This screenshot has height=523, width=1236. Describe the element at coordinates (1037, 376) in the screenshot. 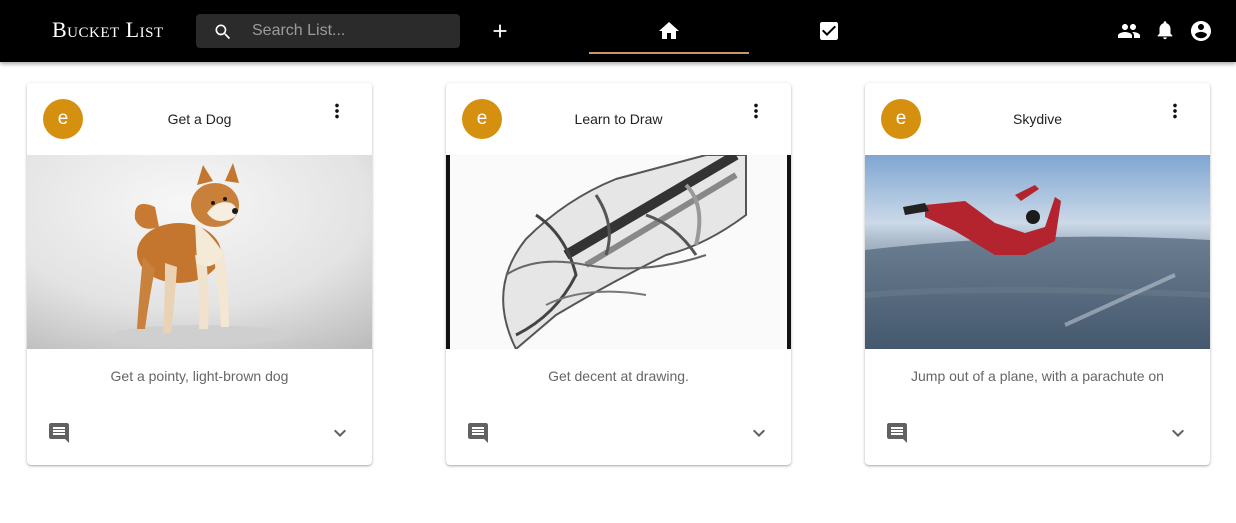

I see `card-description: Jump out of a plane, with a parachute on` at that location.